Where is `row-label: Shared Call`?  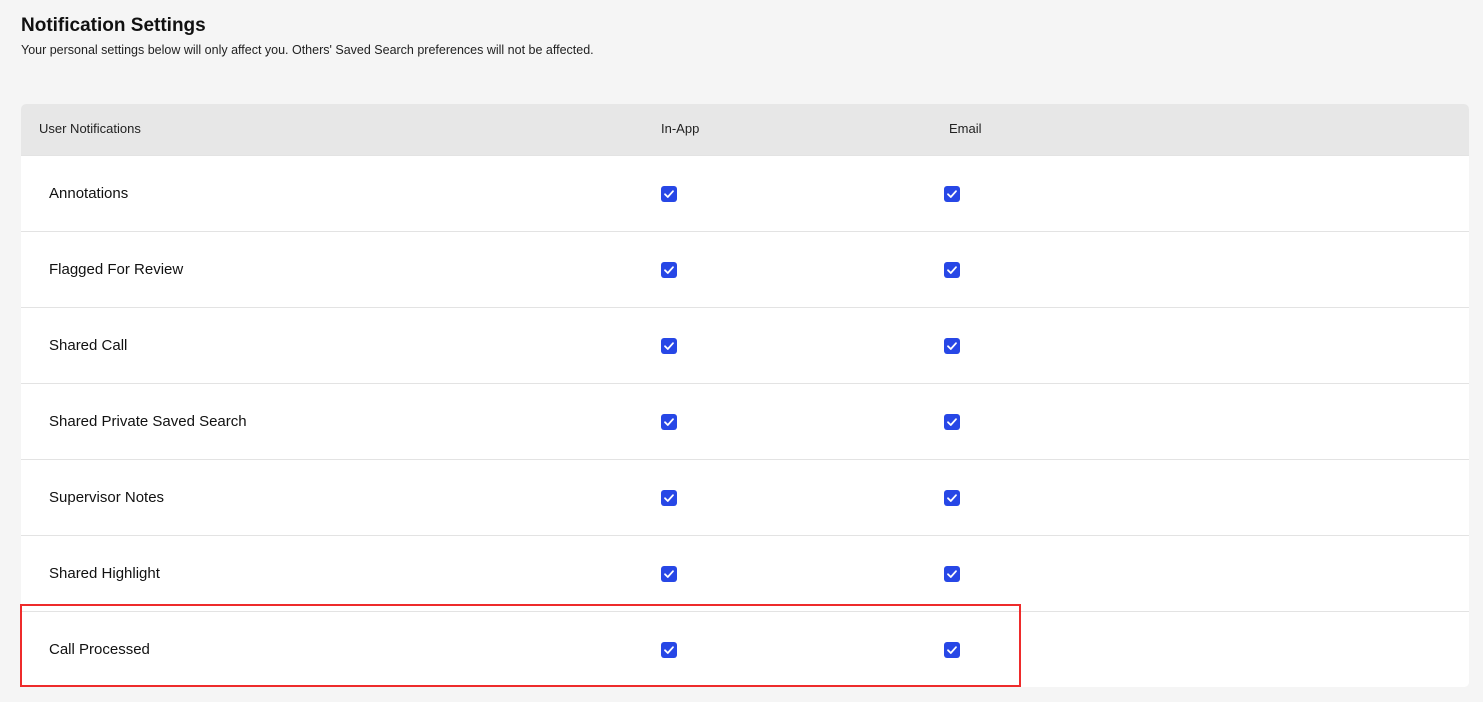
row-label: Shared Call is located at coordinates (88, 345).